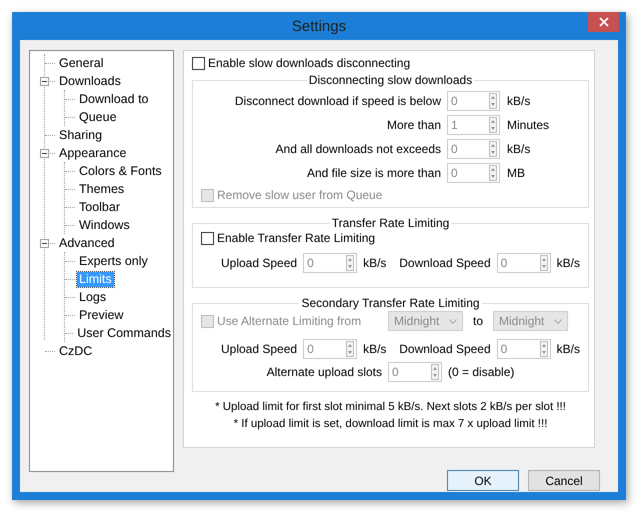  Describe the element at coordinates (390, 223) in the screenshot. I see `group-title: Transfer Rate Limiting` at that location.